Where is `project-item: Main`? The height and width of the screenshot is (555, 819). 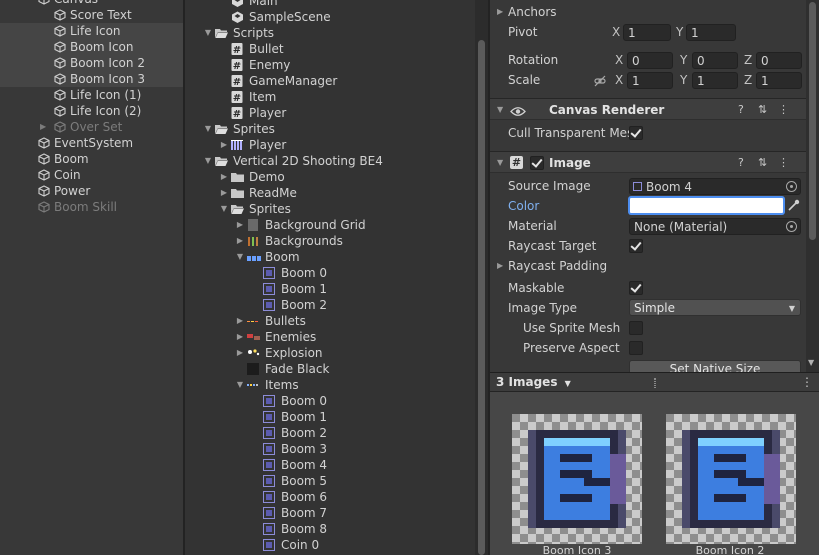 project-item: Main is located at coordinates (330, 4).